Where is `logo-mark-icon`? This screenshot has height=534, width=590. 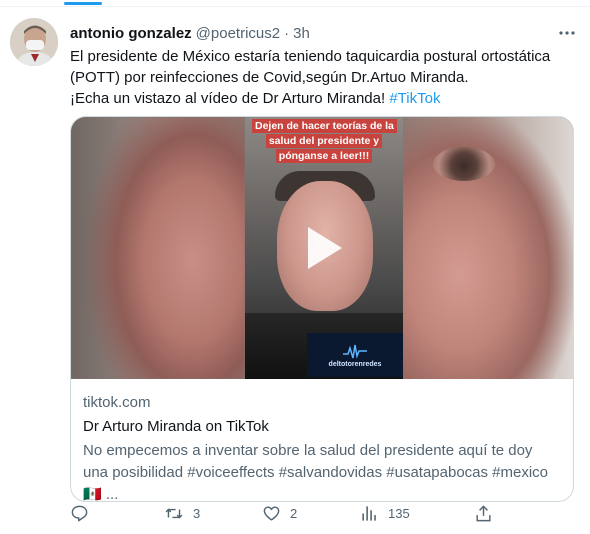 logo-mark-icon is located at coordinates (355, 351).